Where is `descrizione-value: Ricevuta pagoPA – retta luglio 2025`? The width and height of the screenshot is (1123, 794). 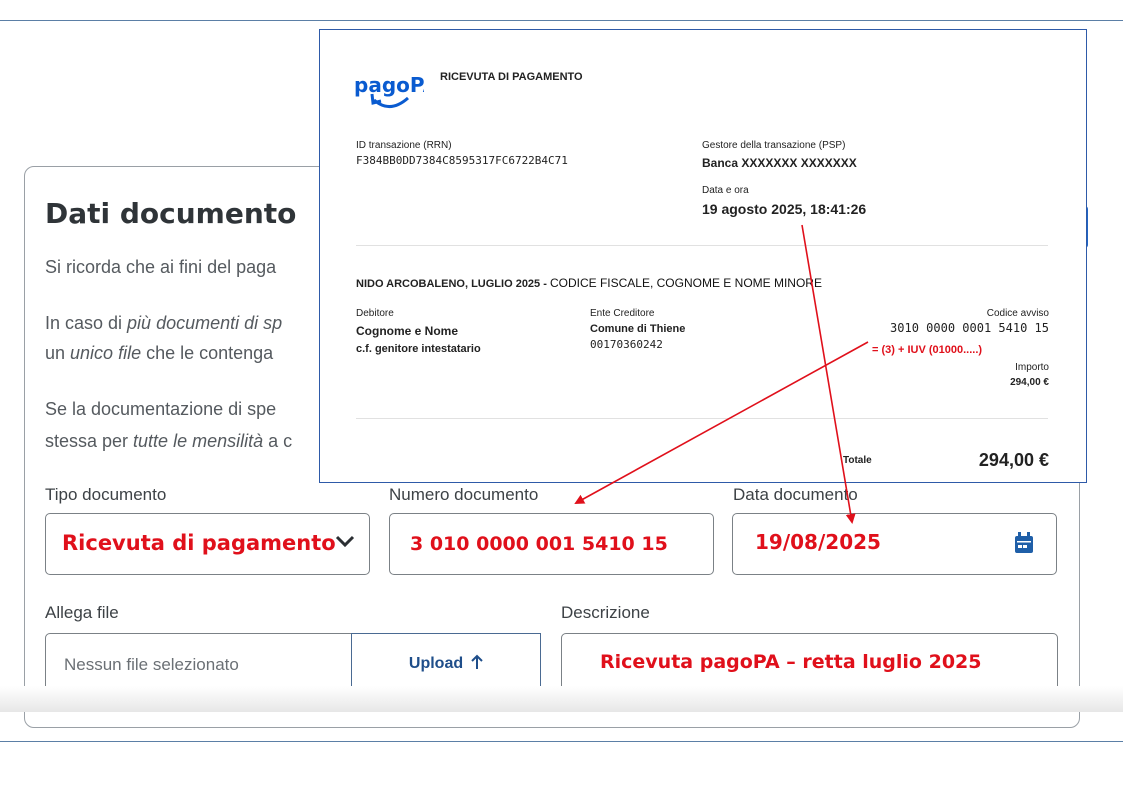 descrizione-value: Ricevuta pagoPA – retta luglio 2025 is located at coordinates (791, 662).